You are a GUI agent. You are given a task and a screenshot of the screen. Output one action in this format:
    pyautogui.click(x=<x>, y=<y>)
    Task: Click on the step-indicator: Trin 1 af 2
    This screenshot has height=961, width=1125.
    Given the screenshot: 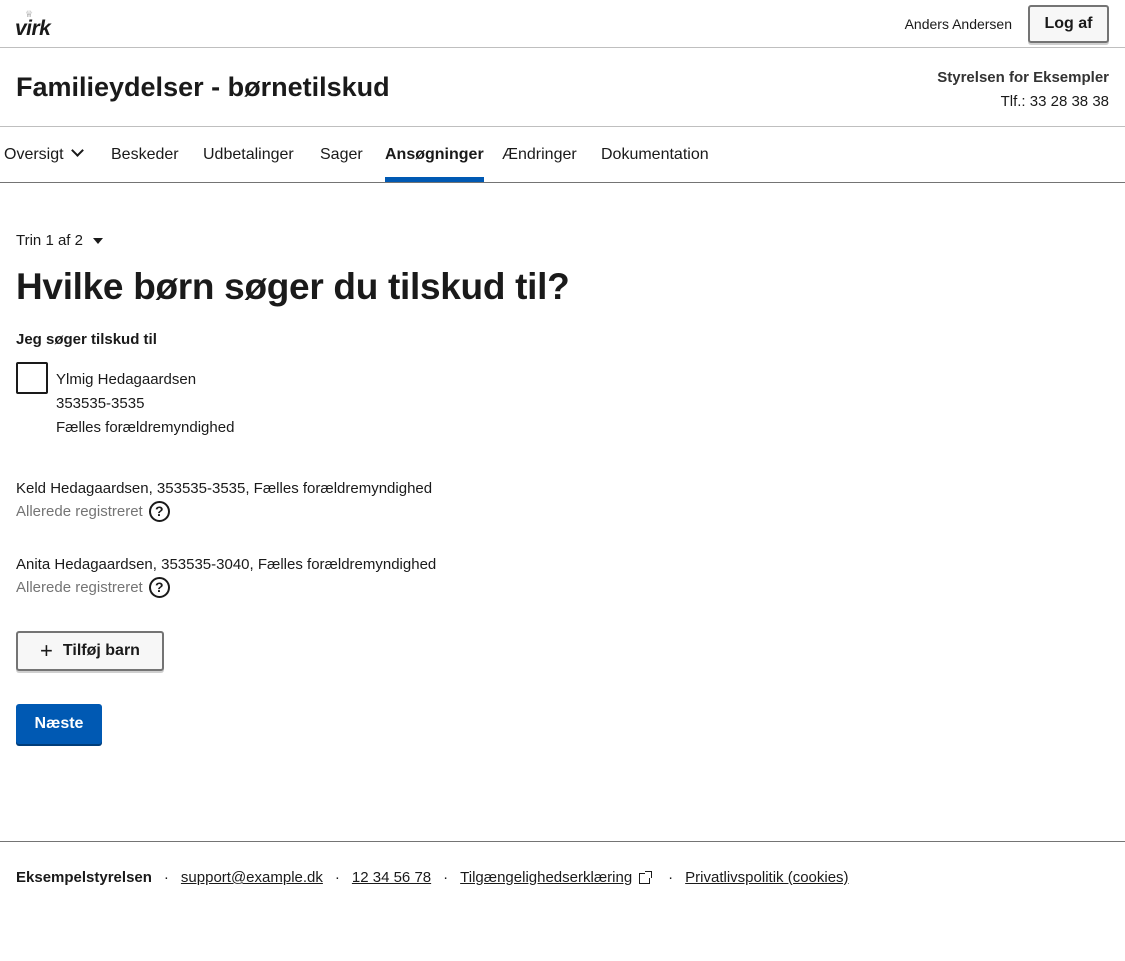 What is the action you would take?
    pyautogui.click(x=59, y=240)
    